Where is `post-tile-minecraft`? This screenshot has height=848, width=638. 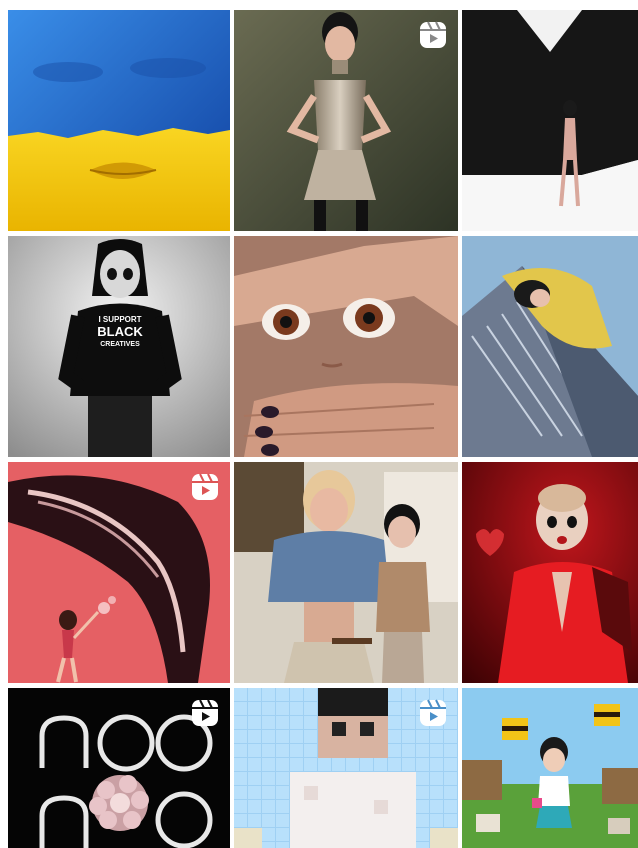 post-tile-minecraft is located at coordinates (550, 768).